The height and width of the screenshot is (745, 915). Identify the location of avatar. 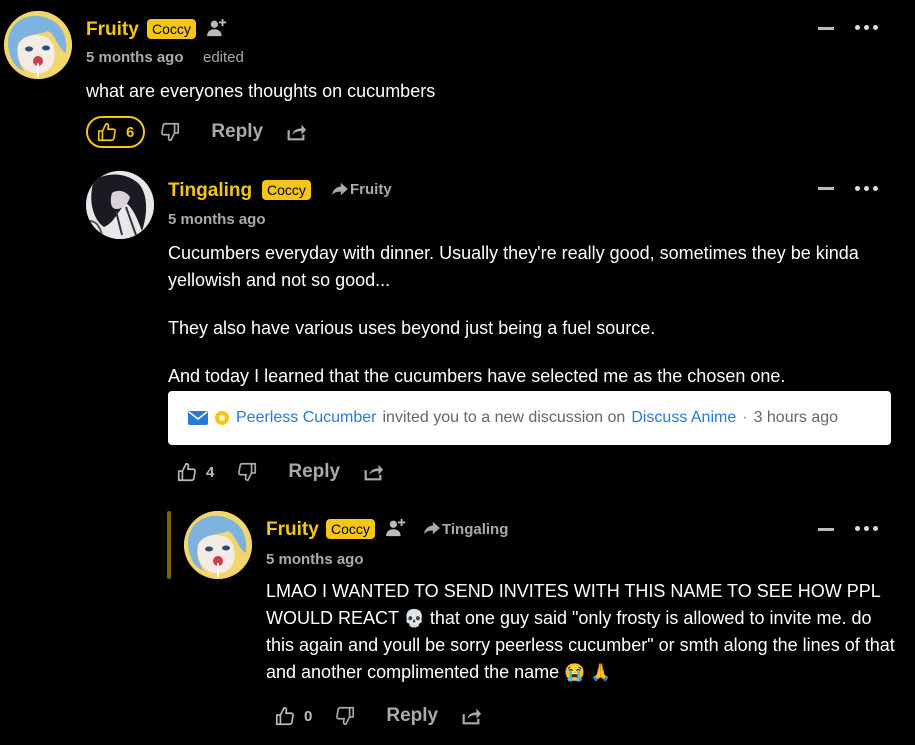
(218, 545).